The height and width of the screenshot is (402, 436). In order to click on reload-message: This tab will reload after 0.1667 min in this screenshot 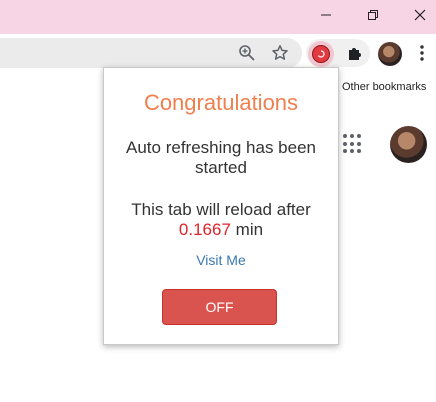, I will do `click(221, 220)`.